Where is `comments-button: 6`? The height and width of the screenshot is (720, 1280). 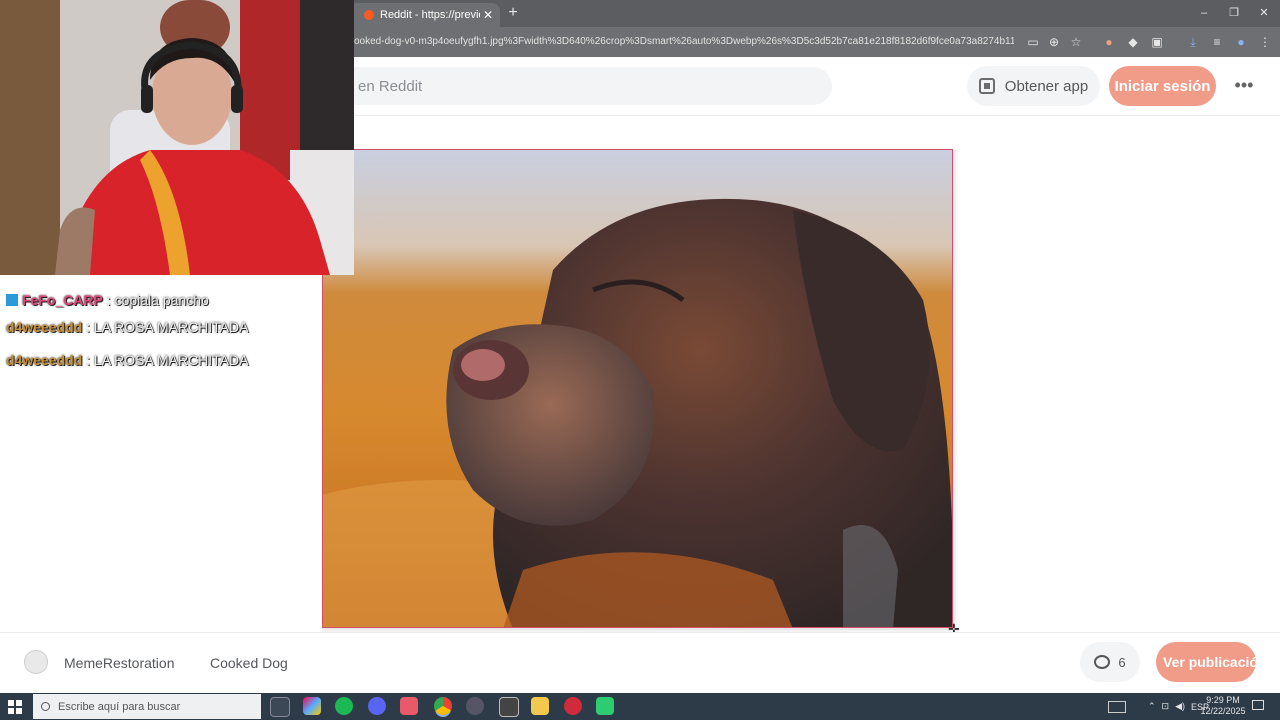
comments-button: 6 is located at coordinates (1110, 662).